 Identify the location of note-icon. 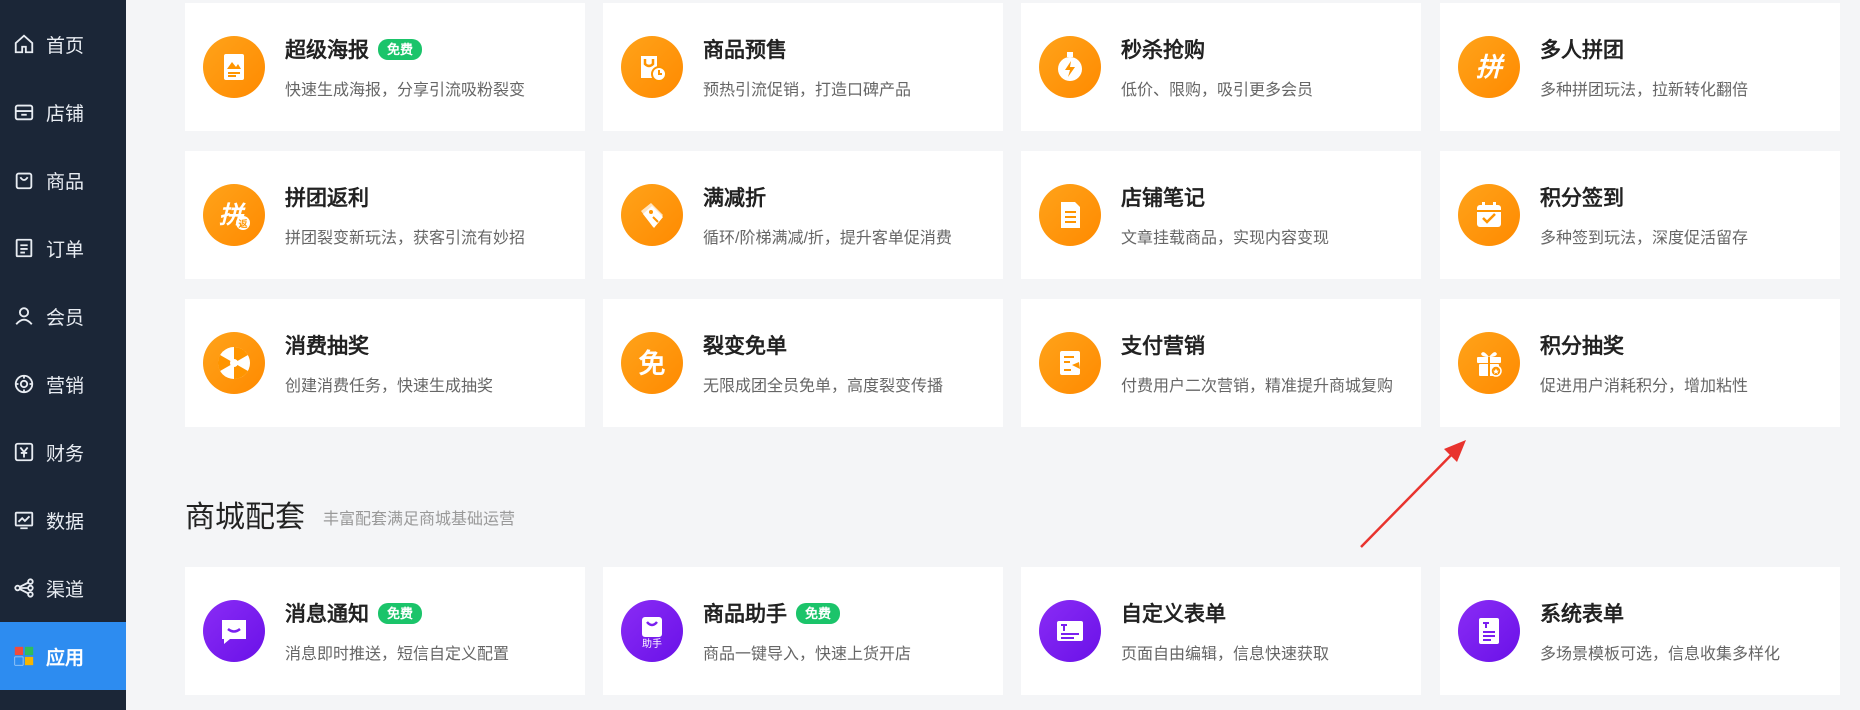
(1070, 215).